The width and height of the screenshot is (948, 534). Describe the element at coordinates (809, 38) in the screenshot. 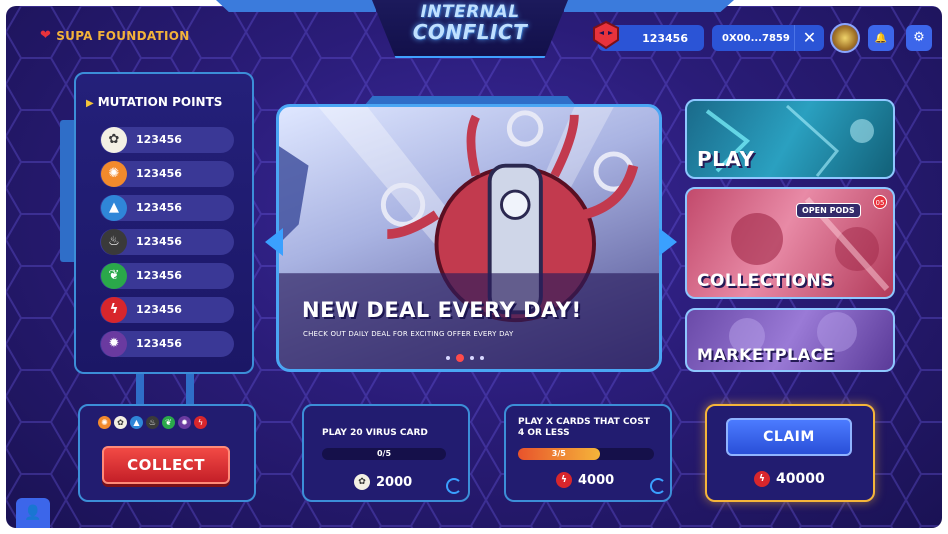

I see `disconnect-wallet-button: ✕` at that location.